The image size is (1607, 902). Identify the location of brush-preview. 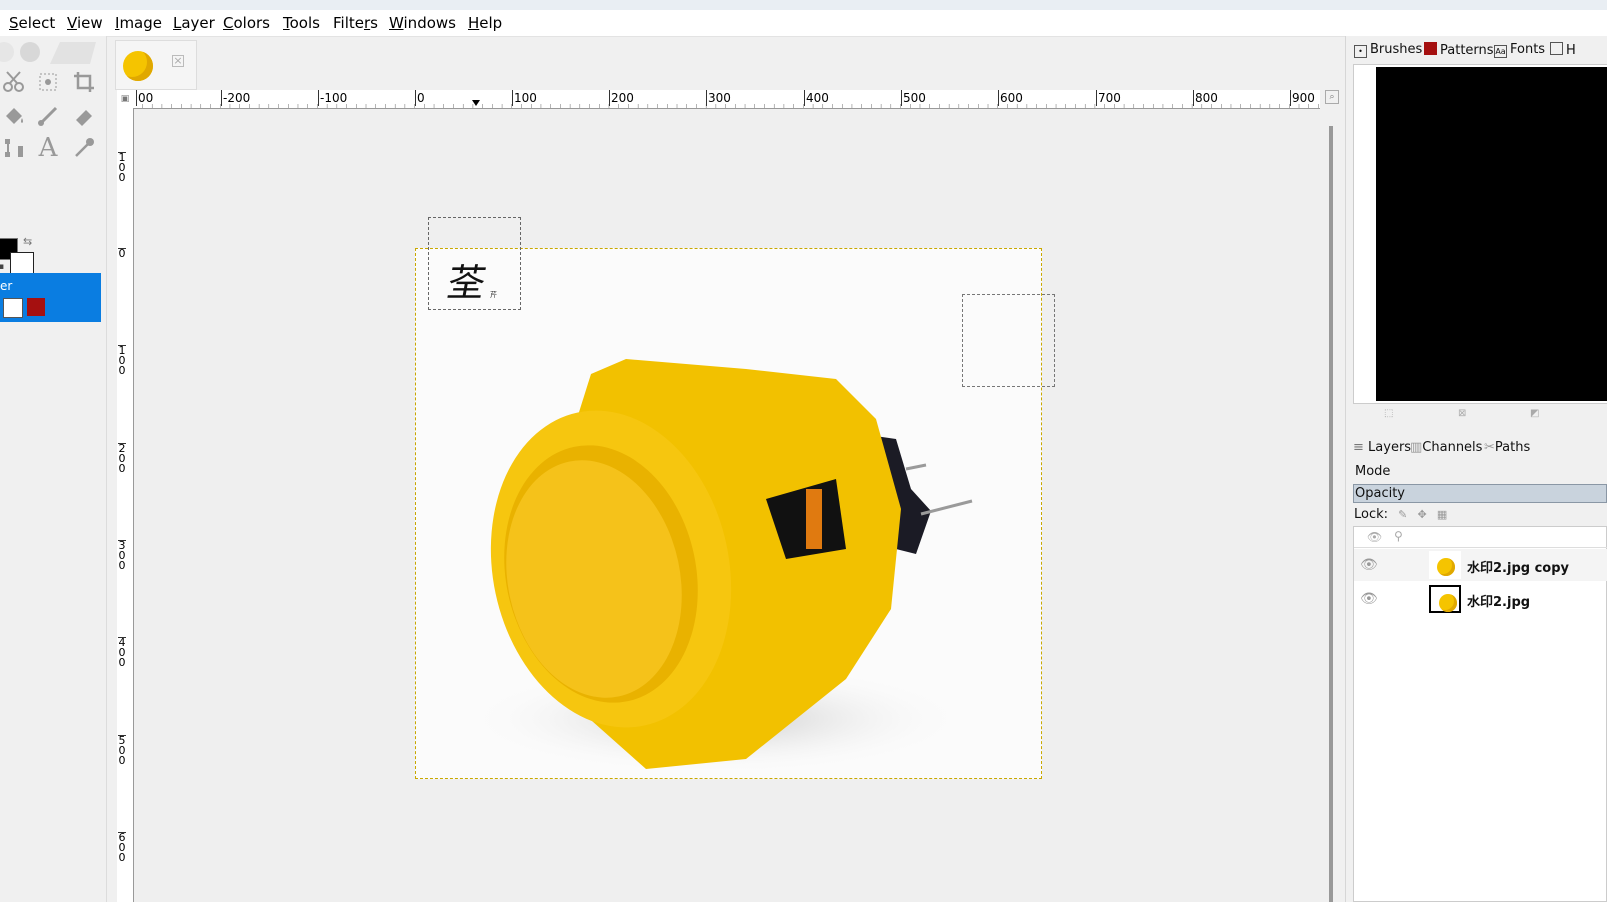
(1480, 234).